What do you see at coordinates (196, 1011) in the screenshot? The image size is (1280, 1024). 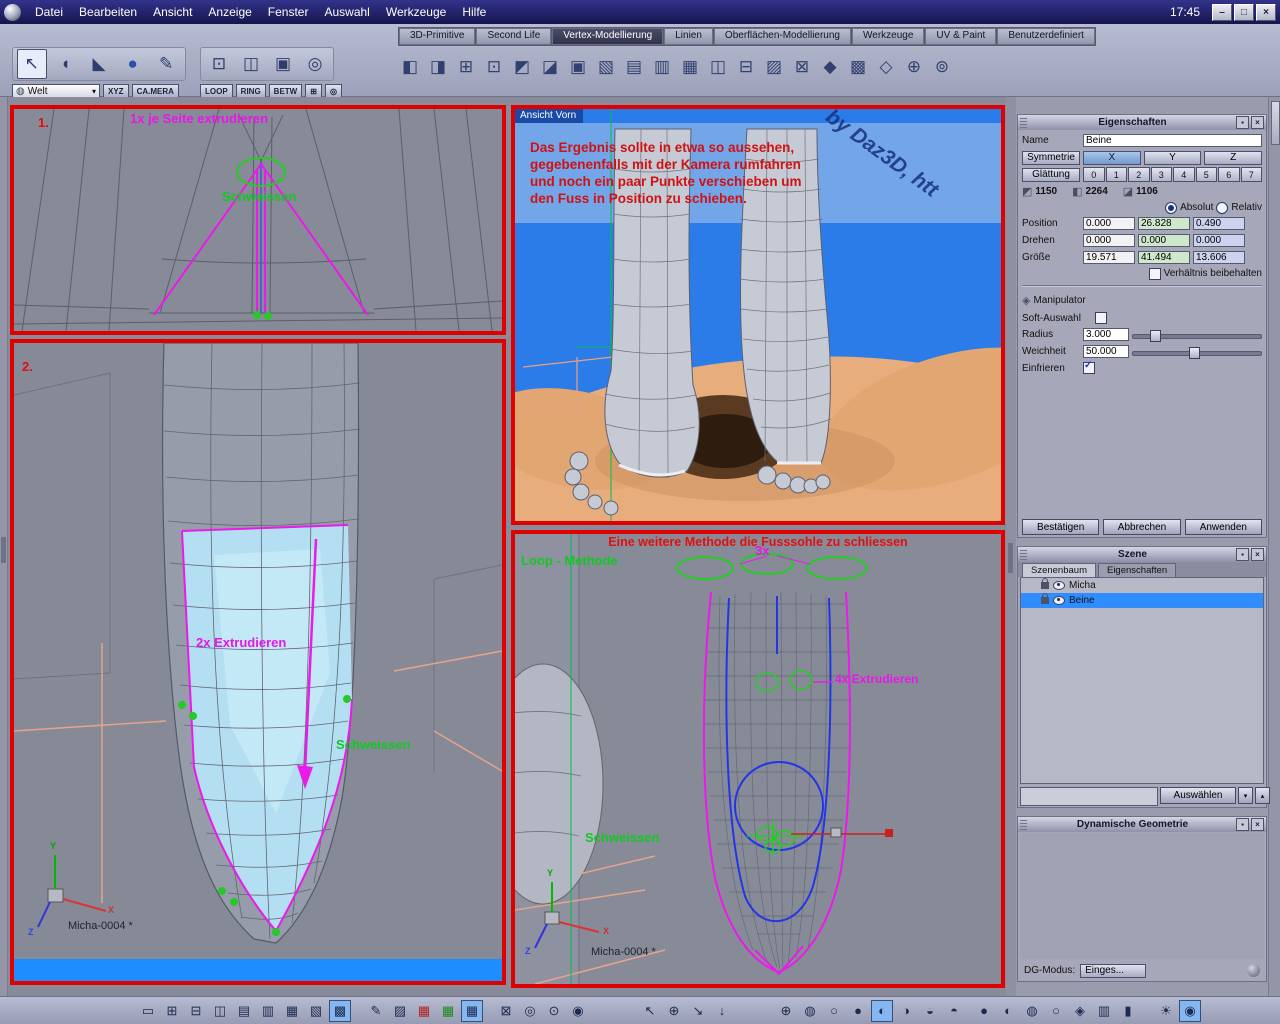 I see `layout-split-h-icon: ⊟` at bounding box center [196, 1011].